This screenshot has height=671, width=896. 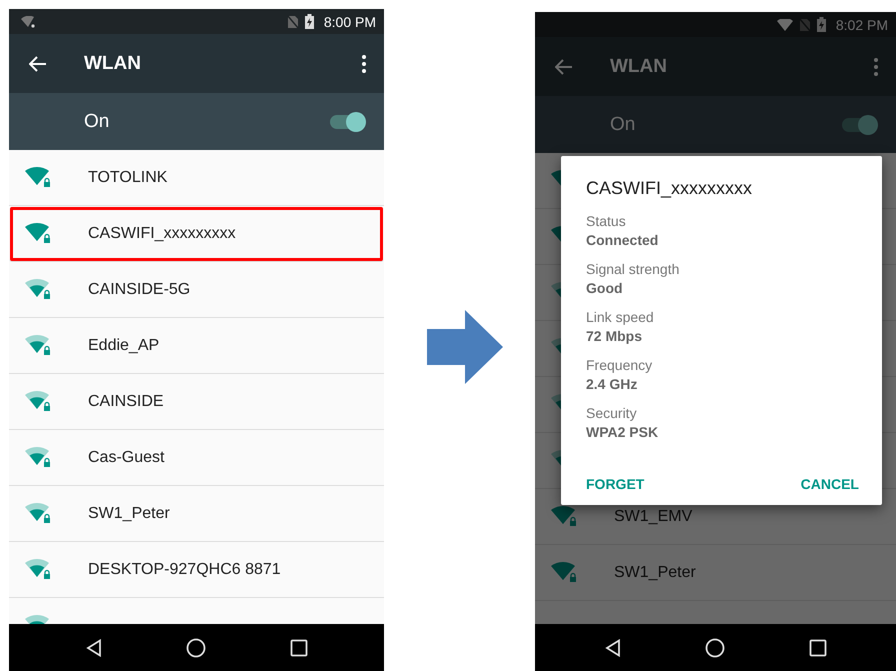 What do you see at coordinates (196, 290) in the screenshot?
I see `network-row: CAINSIDE-5G` at bounding box center [196, 290].